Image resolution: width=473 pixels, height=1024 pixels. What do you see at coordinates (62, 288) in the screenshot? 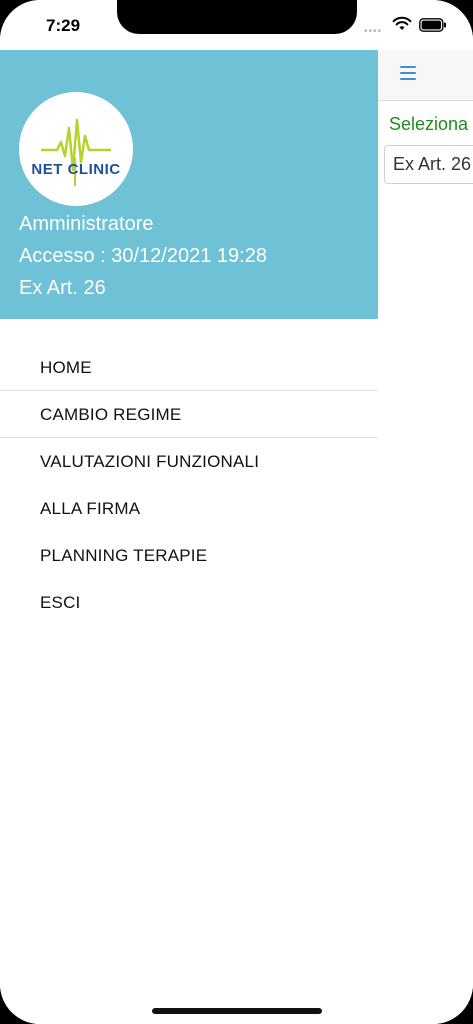
I see `current-regime: Ex Art. 26` at bounding box center [62, 288].